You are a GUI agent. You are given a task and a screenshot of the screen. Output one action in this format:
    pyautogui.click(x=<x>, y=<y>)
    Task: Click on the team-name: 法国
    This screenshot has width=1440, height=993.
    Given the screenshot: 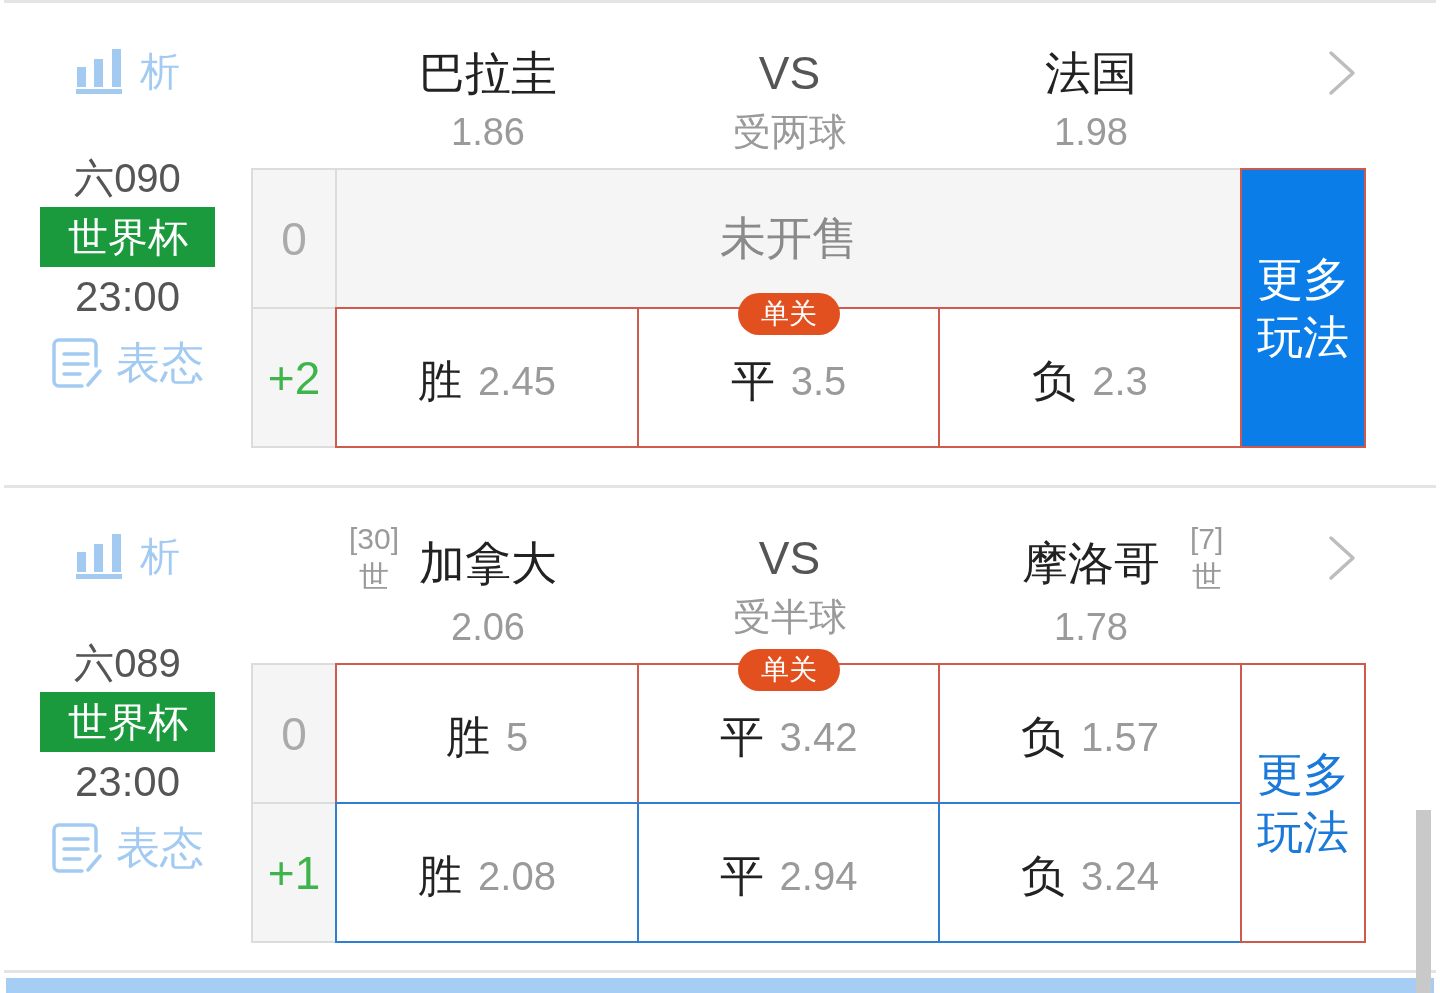 What is the action you would take?
    pyautogui.click(x=1091, y=73)
    